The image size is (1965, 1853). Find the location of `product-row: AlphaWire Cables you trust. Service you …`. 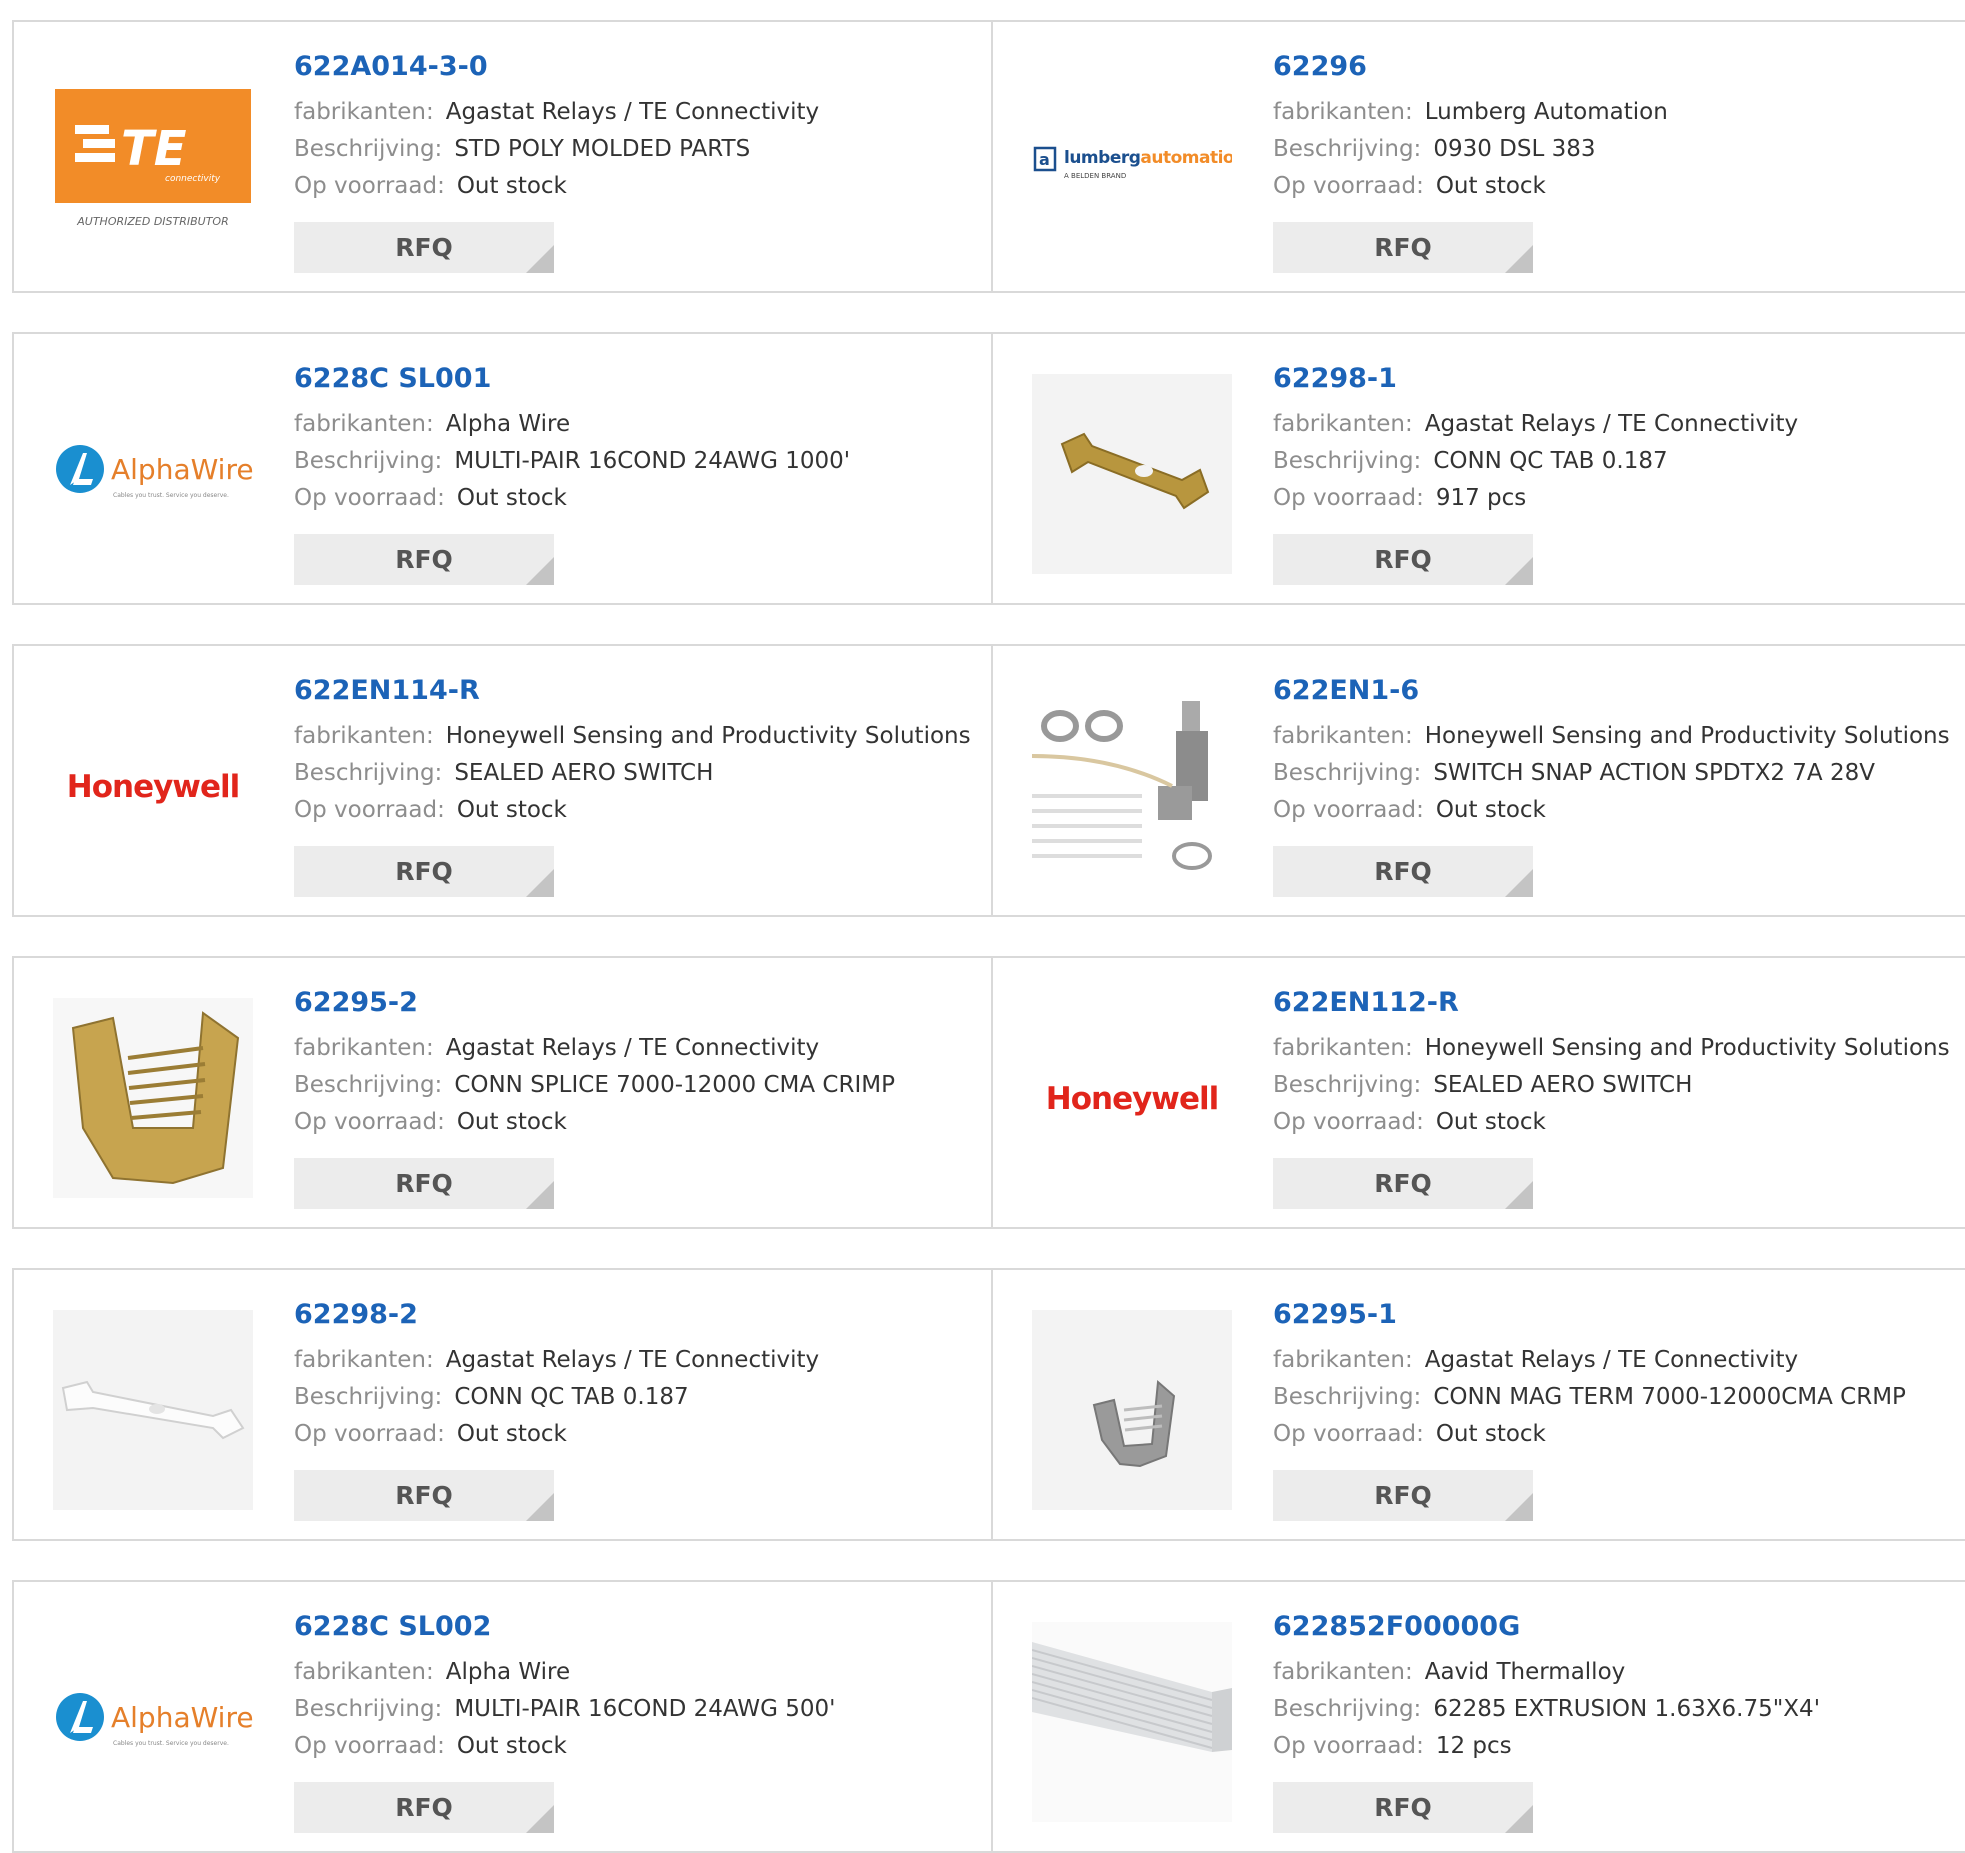

product-row: AlphaWire Cables you trust. Service you … is located at coordinates (988, 1716).